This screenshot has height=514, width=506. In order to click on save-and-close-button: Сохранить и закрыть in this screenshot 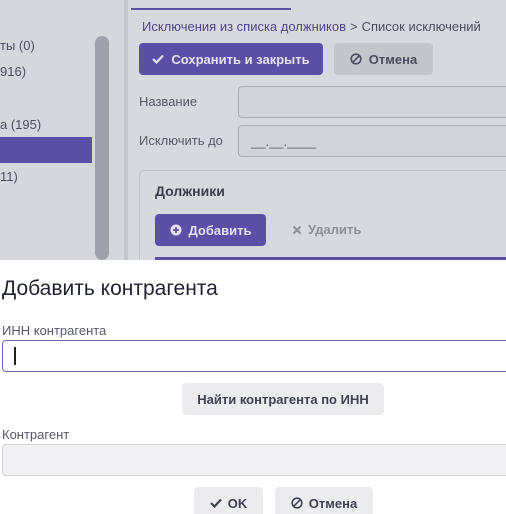, I will do `click(231, 59)`.